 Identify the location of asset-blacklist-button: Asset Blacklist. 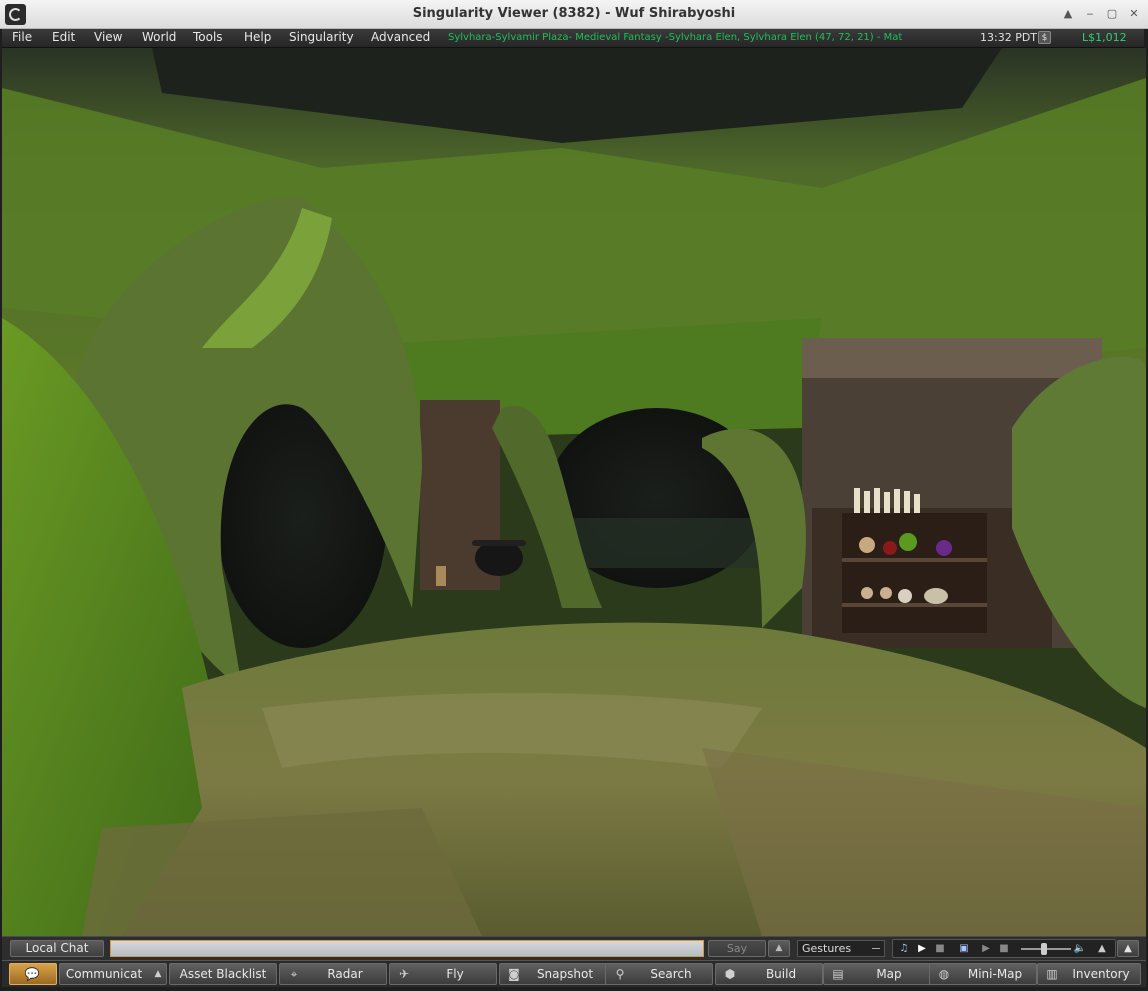
(223, 974).